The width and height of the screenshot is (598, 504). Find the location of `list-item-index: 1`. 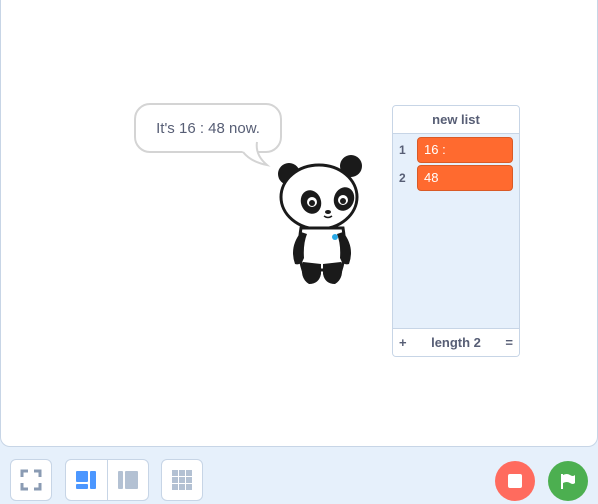

list-item-index: 1 is located at coordinates (402, 150).